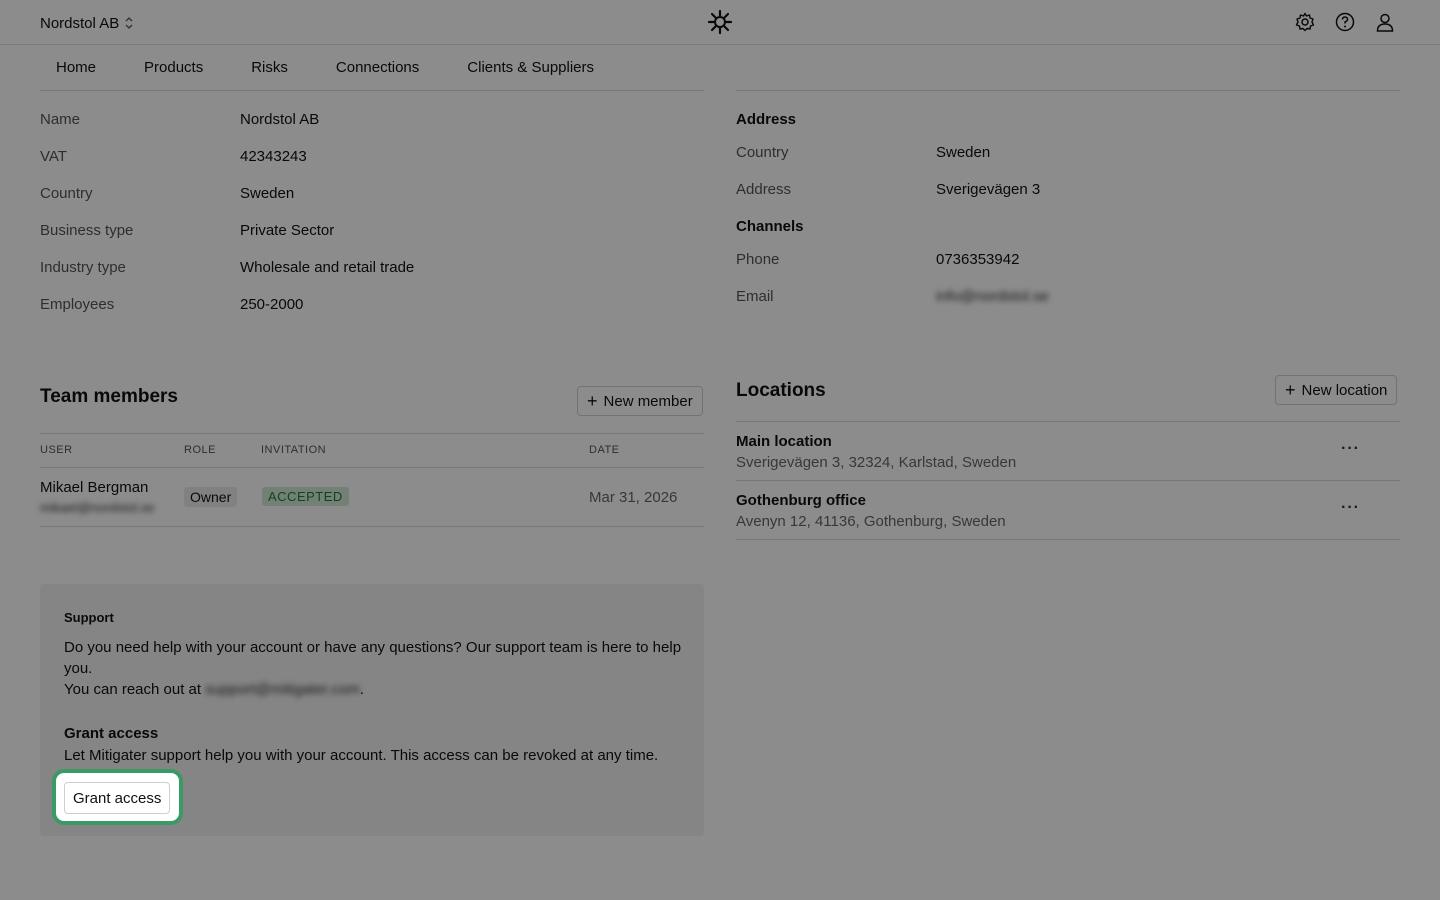 The image size is (1440, 900). I want to click on channel-value-email: info@nordstol.se, so click(992, 296).